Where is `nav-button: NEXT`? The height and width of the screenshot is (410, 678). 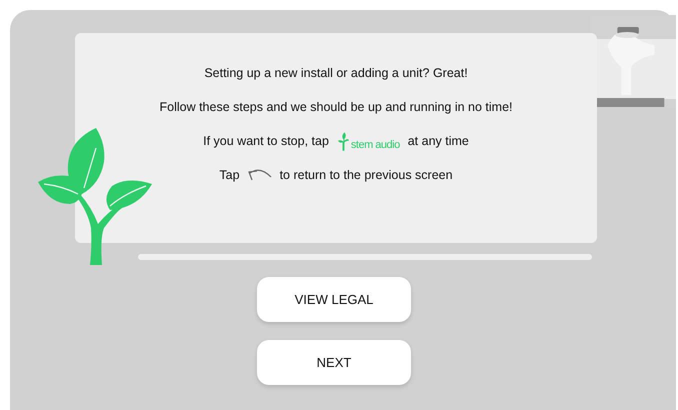 nav-button: NEXT is located at coordinates (334, 362).